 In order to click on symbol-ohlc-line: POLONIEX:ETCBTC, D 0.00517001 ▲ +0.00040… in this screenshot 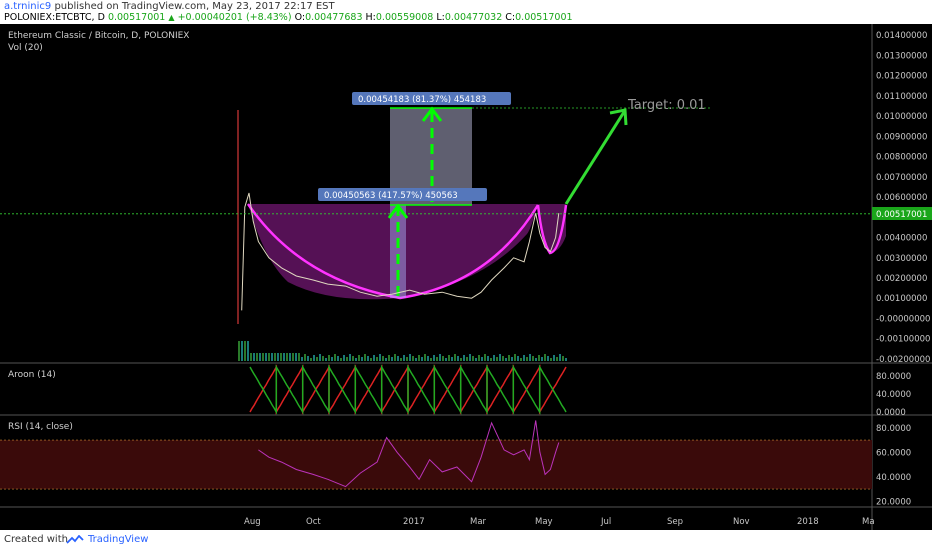, I will do `click(288, 17)`.